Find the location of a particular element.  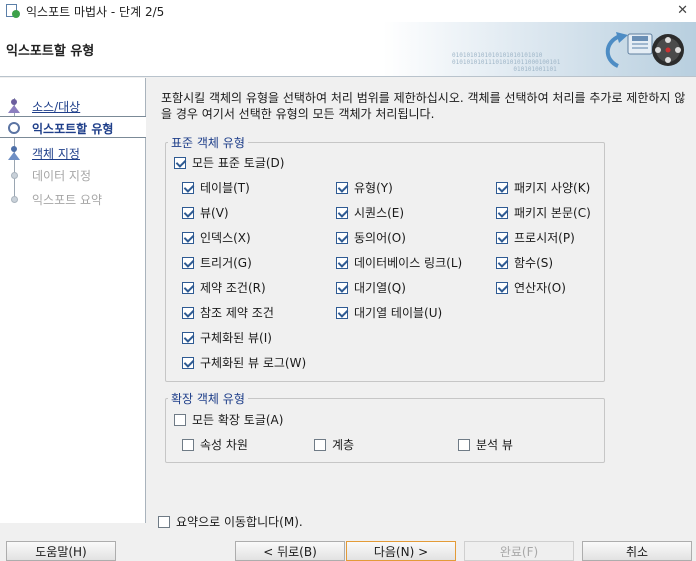

checkbox-synonym: 동의어(O) is located at coordinates (371, 237).